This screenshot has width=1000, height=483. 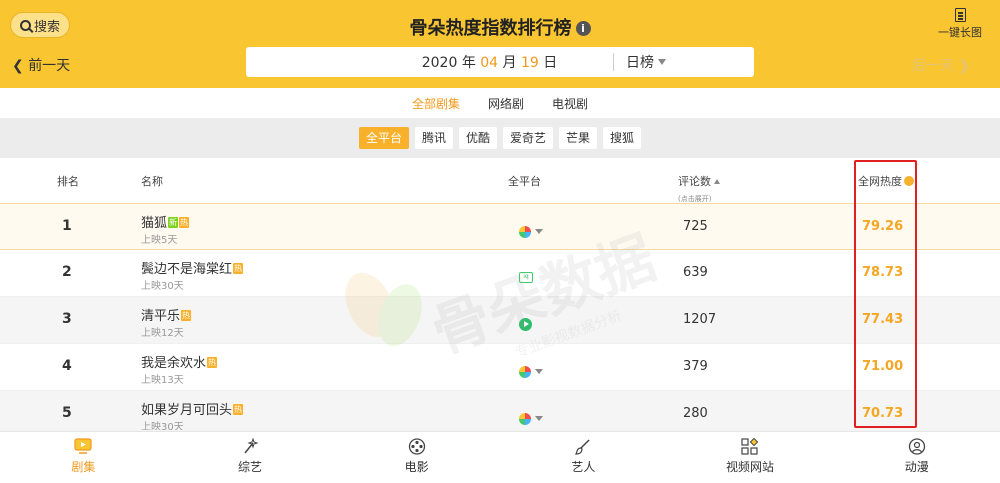 What do you see at coordinates (192, 408) in the screenshot?
I see `show-title: 如果岁月可回头热` at bounding box center [192, 408].